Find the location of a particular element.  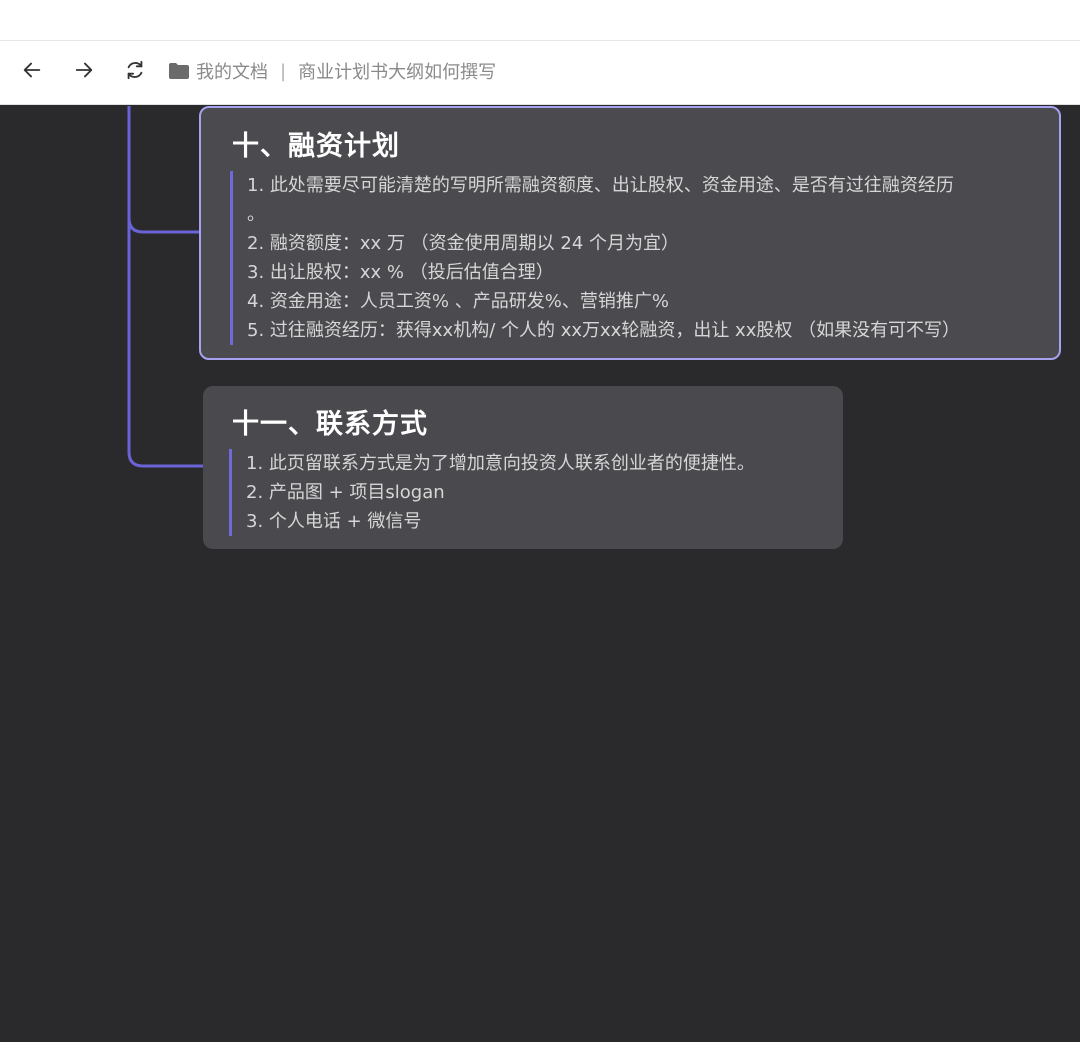

arrow-right-icon is located at coordinates (84, 70).